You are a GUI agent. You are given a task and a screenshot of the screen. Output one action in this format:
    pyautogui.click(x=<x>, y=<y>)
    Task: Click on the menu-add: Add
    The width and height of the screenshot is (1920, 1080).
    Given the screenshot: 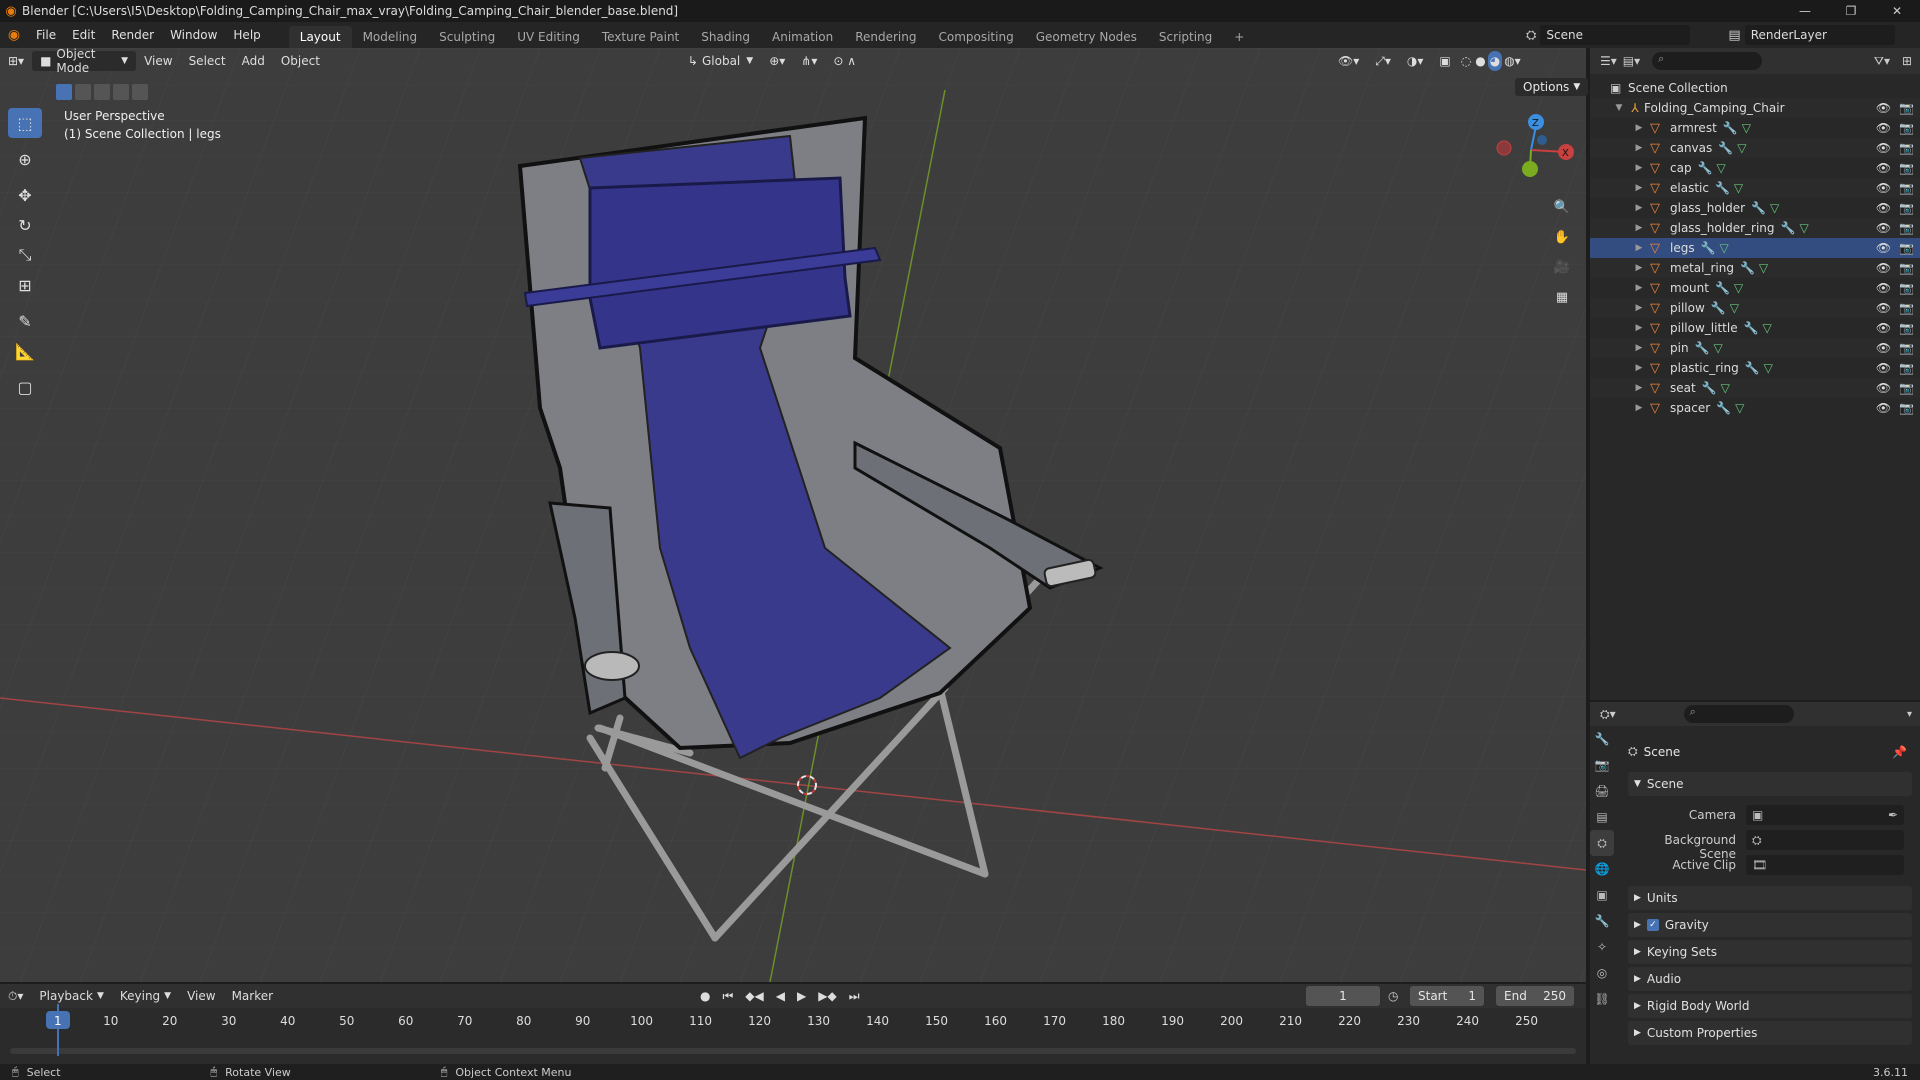 What is the action you would take?
    pyautogui.click(x=253, y=61)
    